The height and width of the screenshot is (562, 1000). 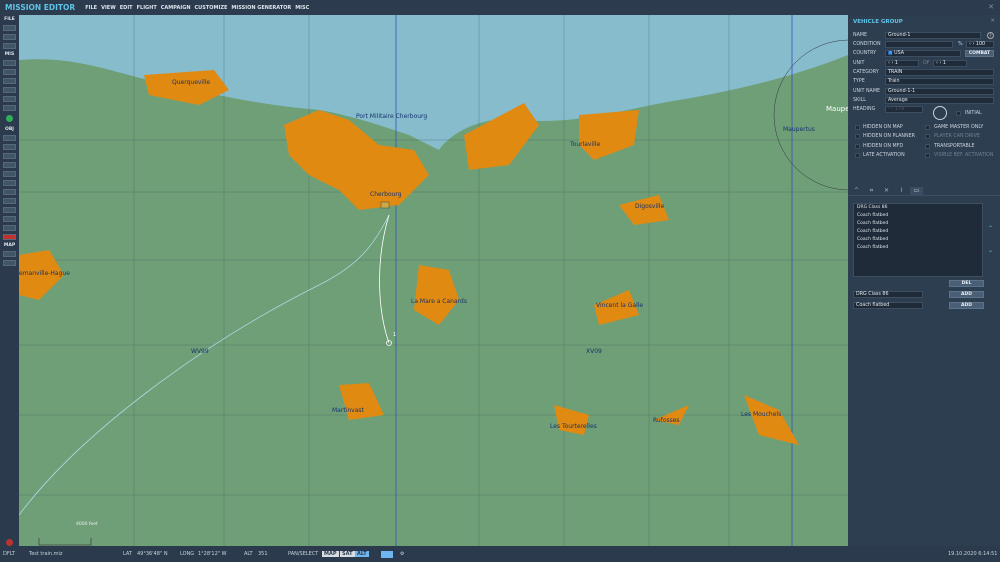 I want to click on globe-icon, so click(x=9, y=118).